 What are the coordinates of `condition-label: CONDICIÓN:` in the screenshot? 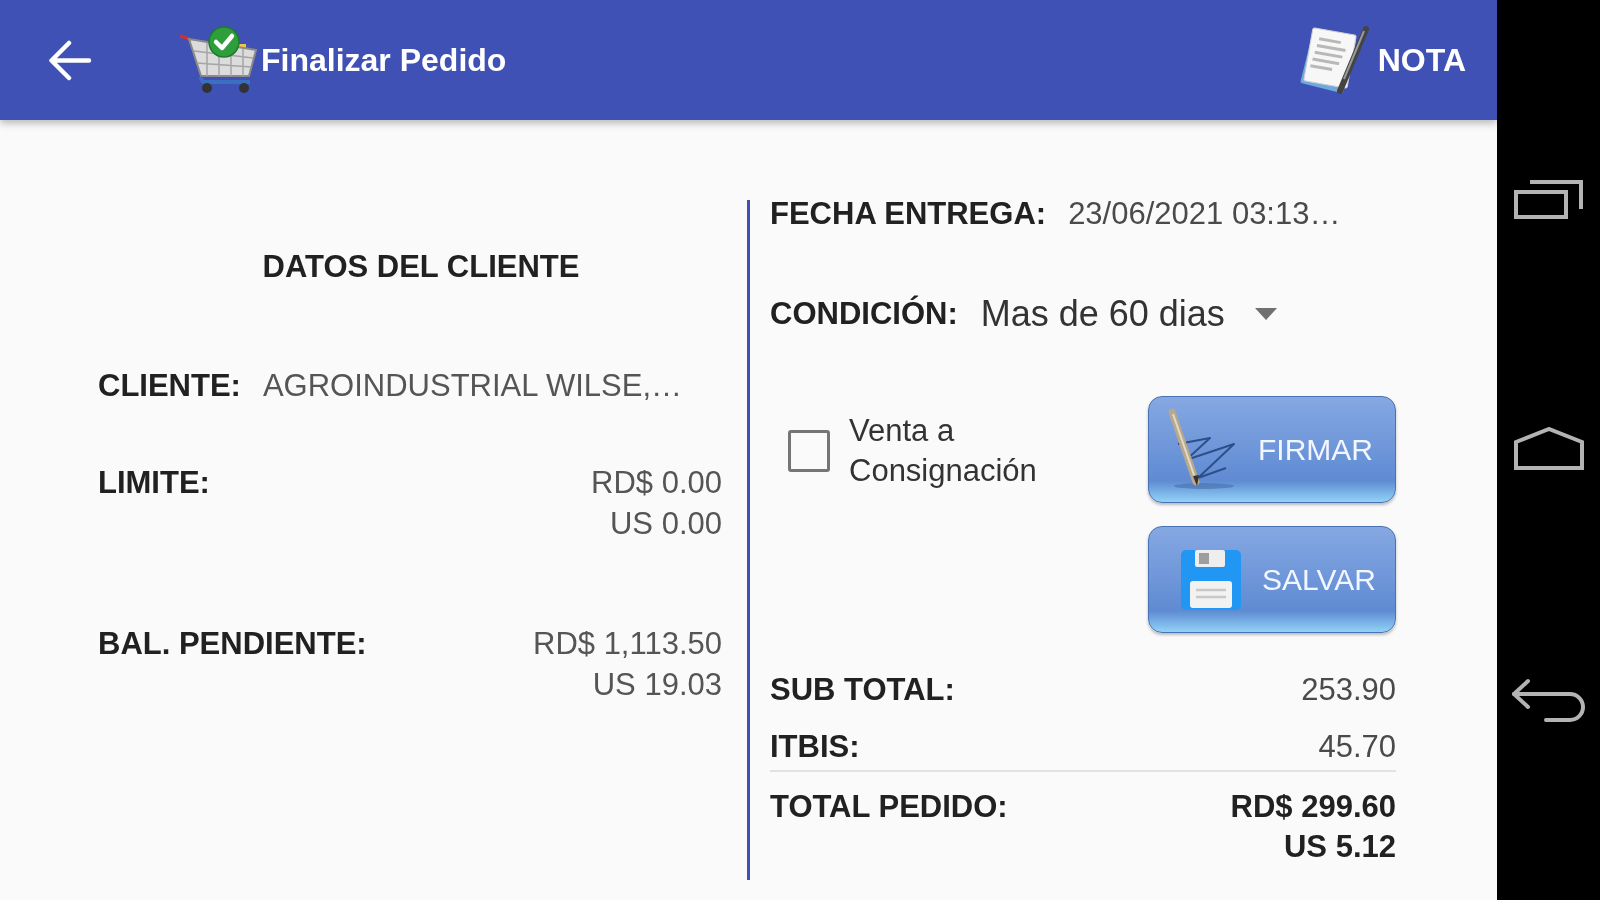 It's located at (864, 313).